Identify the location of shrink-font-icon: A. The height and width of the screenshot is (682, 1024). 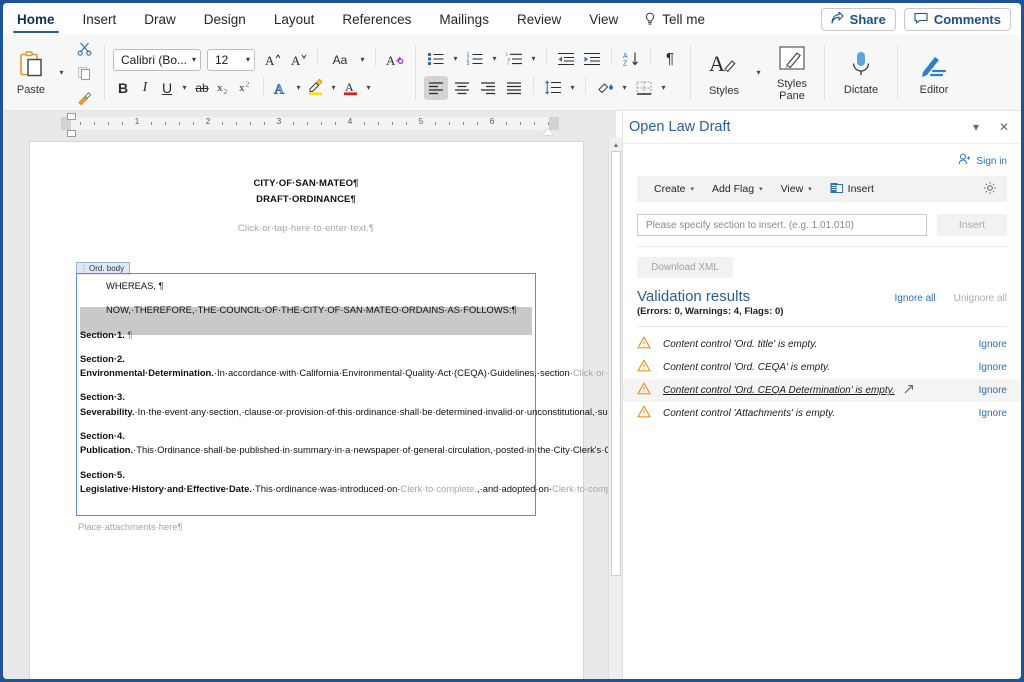
(298, 60).